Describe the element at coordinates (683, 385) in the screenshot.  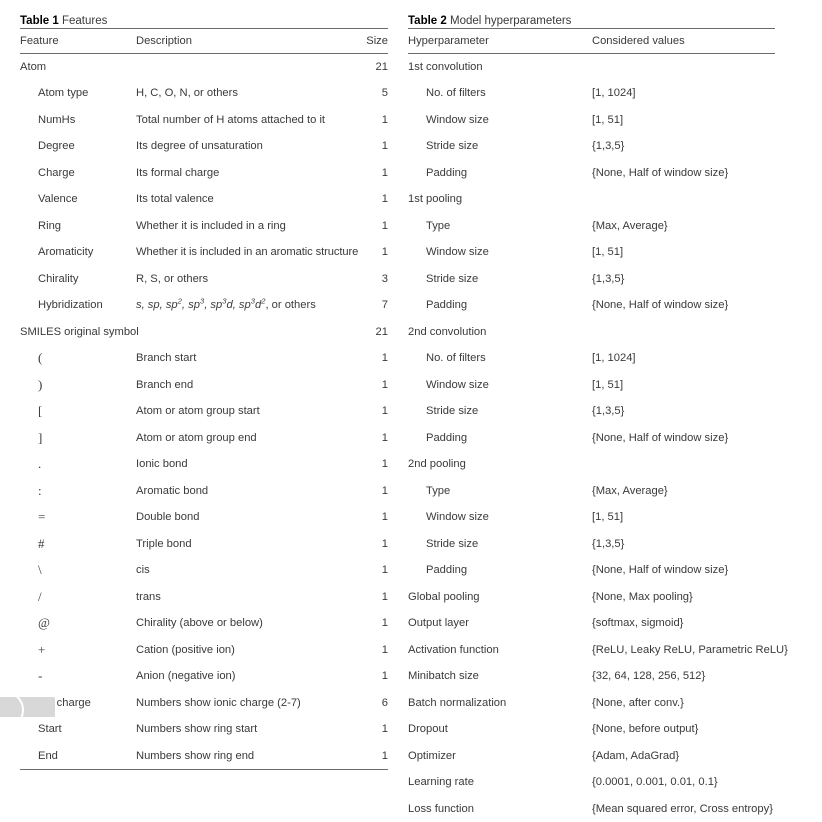
I see `hyperparameter-value: [1, 51]` at that location.